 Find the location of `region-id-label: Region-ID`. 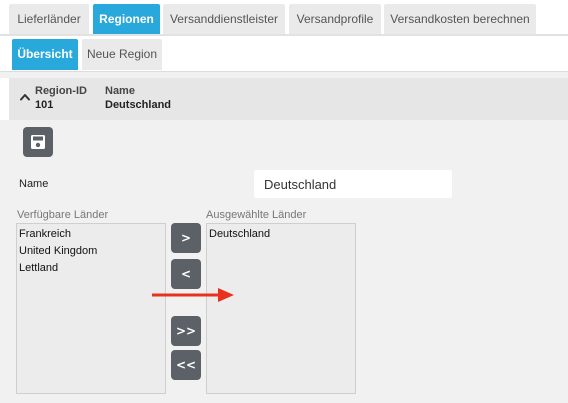

region-id-label: Region-ID is located at coordinates (61, 91).